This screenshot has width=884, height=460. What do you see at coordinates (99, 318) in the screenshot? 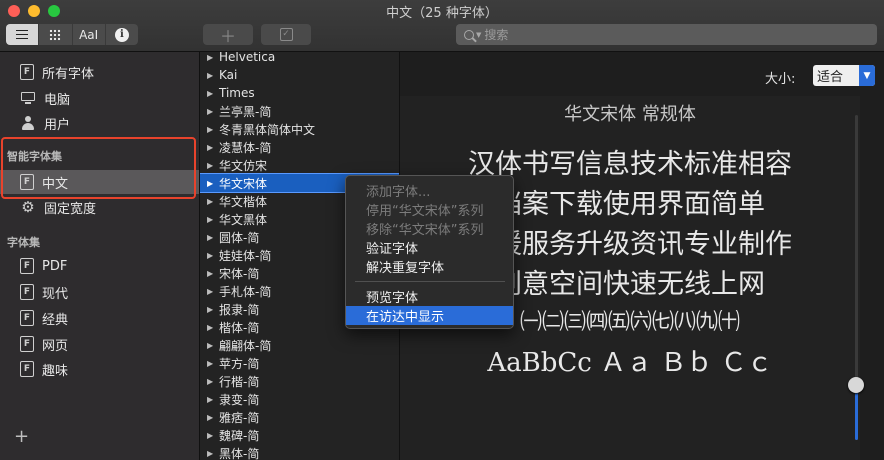
I see `sidebar-item-classic: F 经典` at bounding box center [99, 318].